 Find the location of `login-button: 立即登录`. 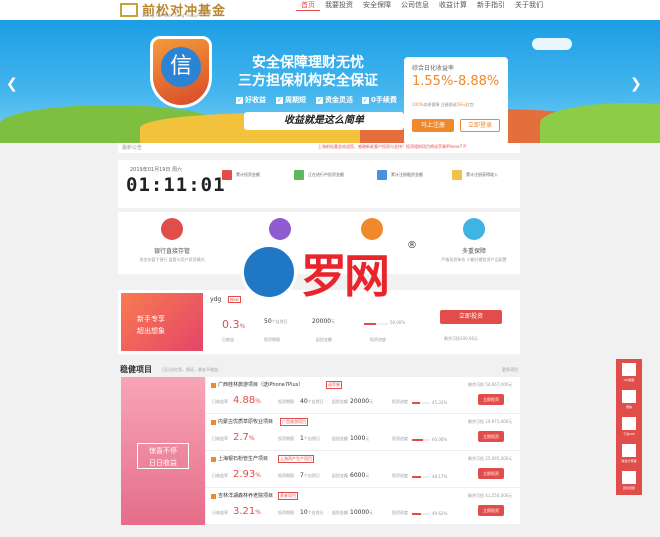

login-button: 立即登录 is located at coordinates (480, 125).